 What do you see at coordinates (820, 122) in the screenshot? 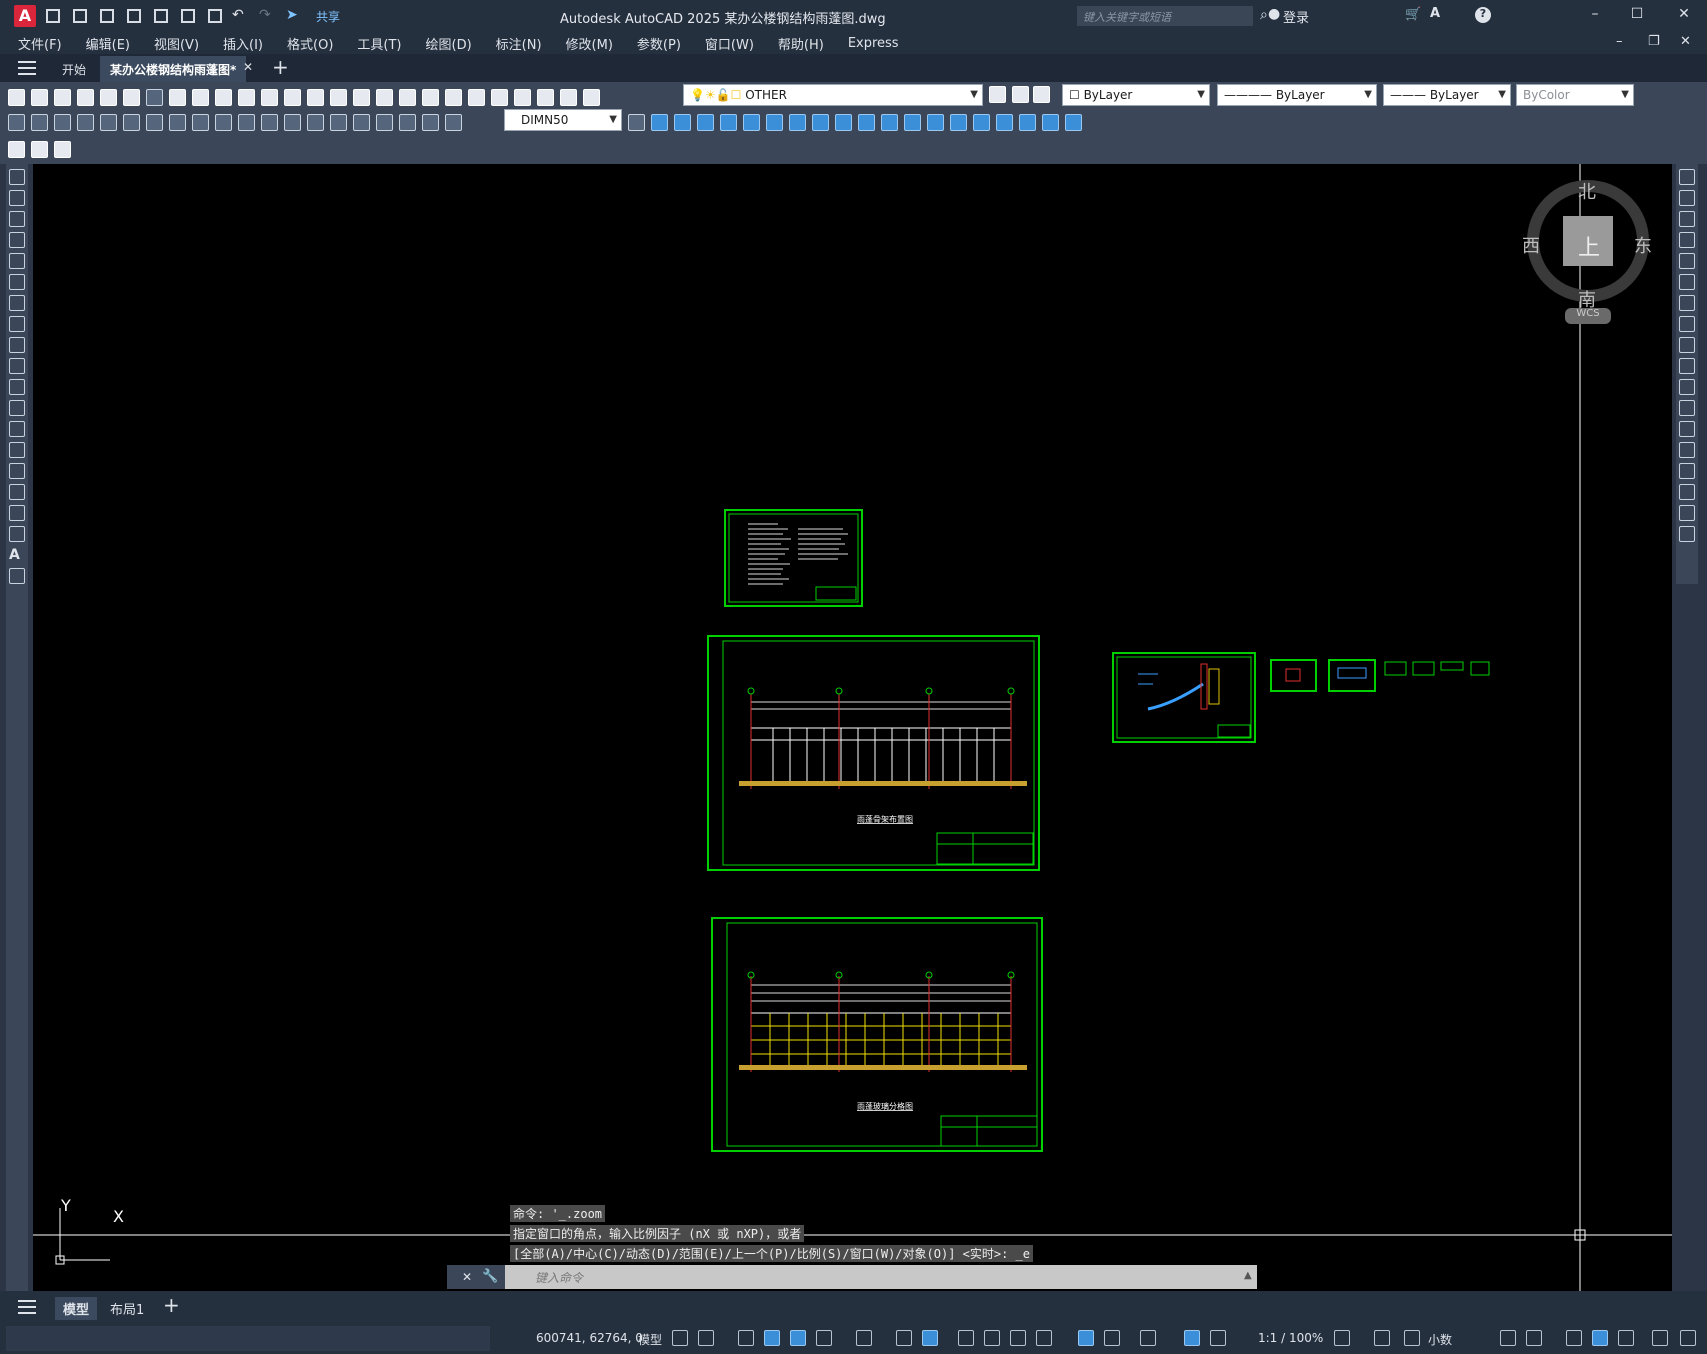
I see `delete-faces-icon` at bounding box center [820, 122].